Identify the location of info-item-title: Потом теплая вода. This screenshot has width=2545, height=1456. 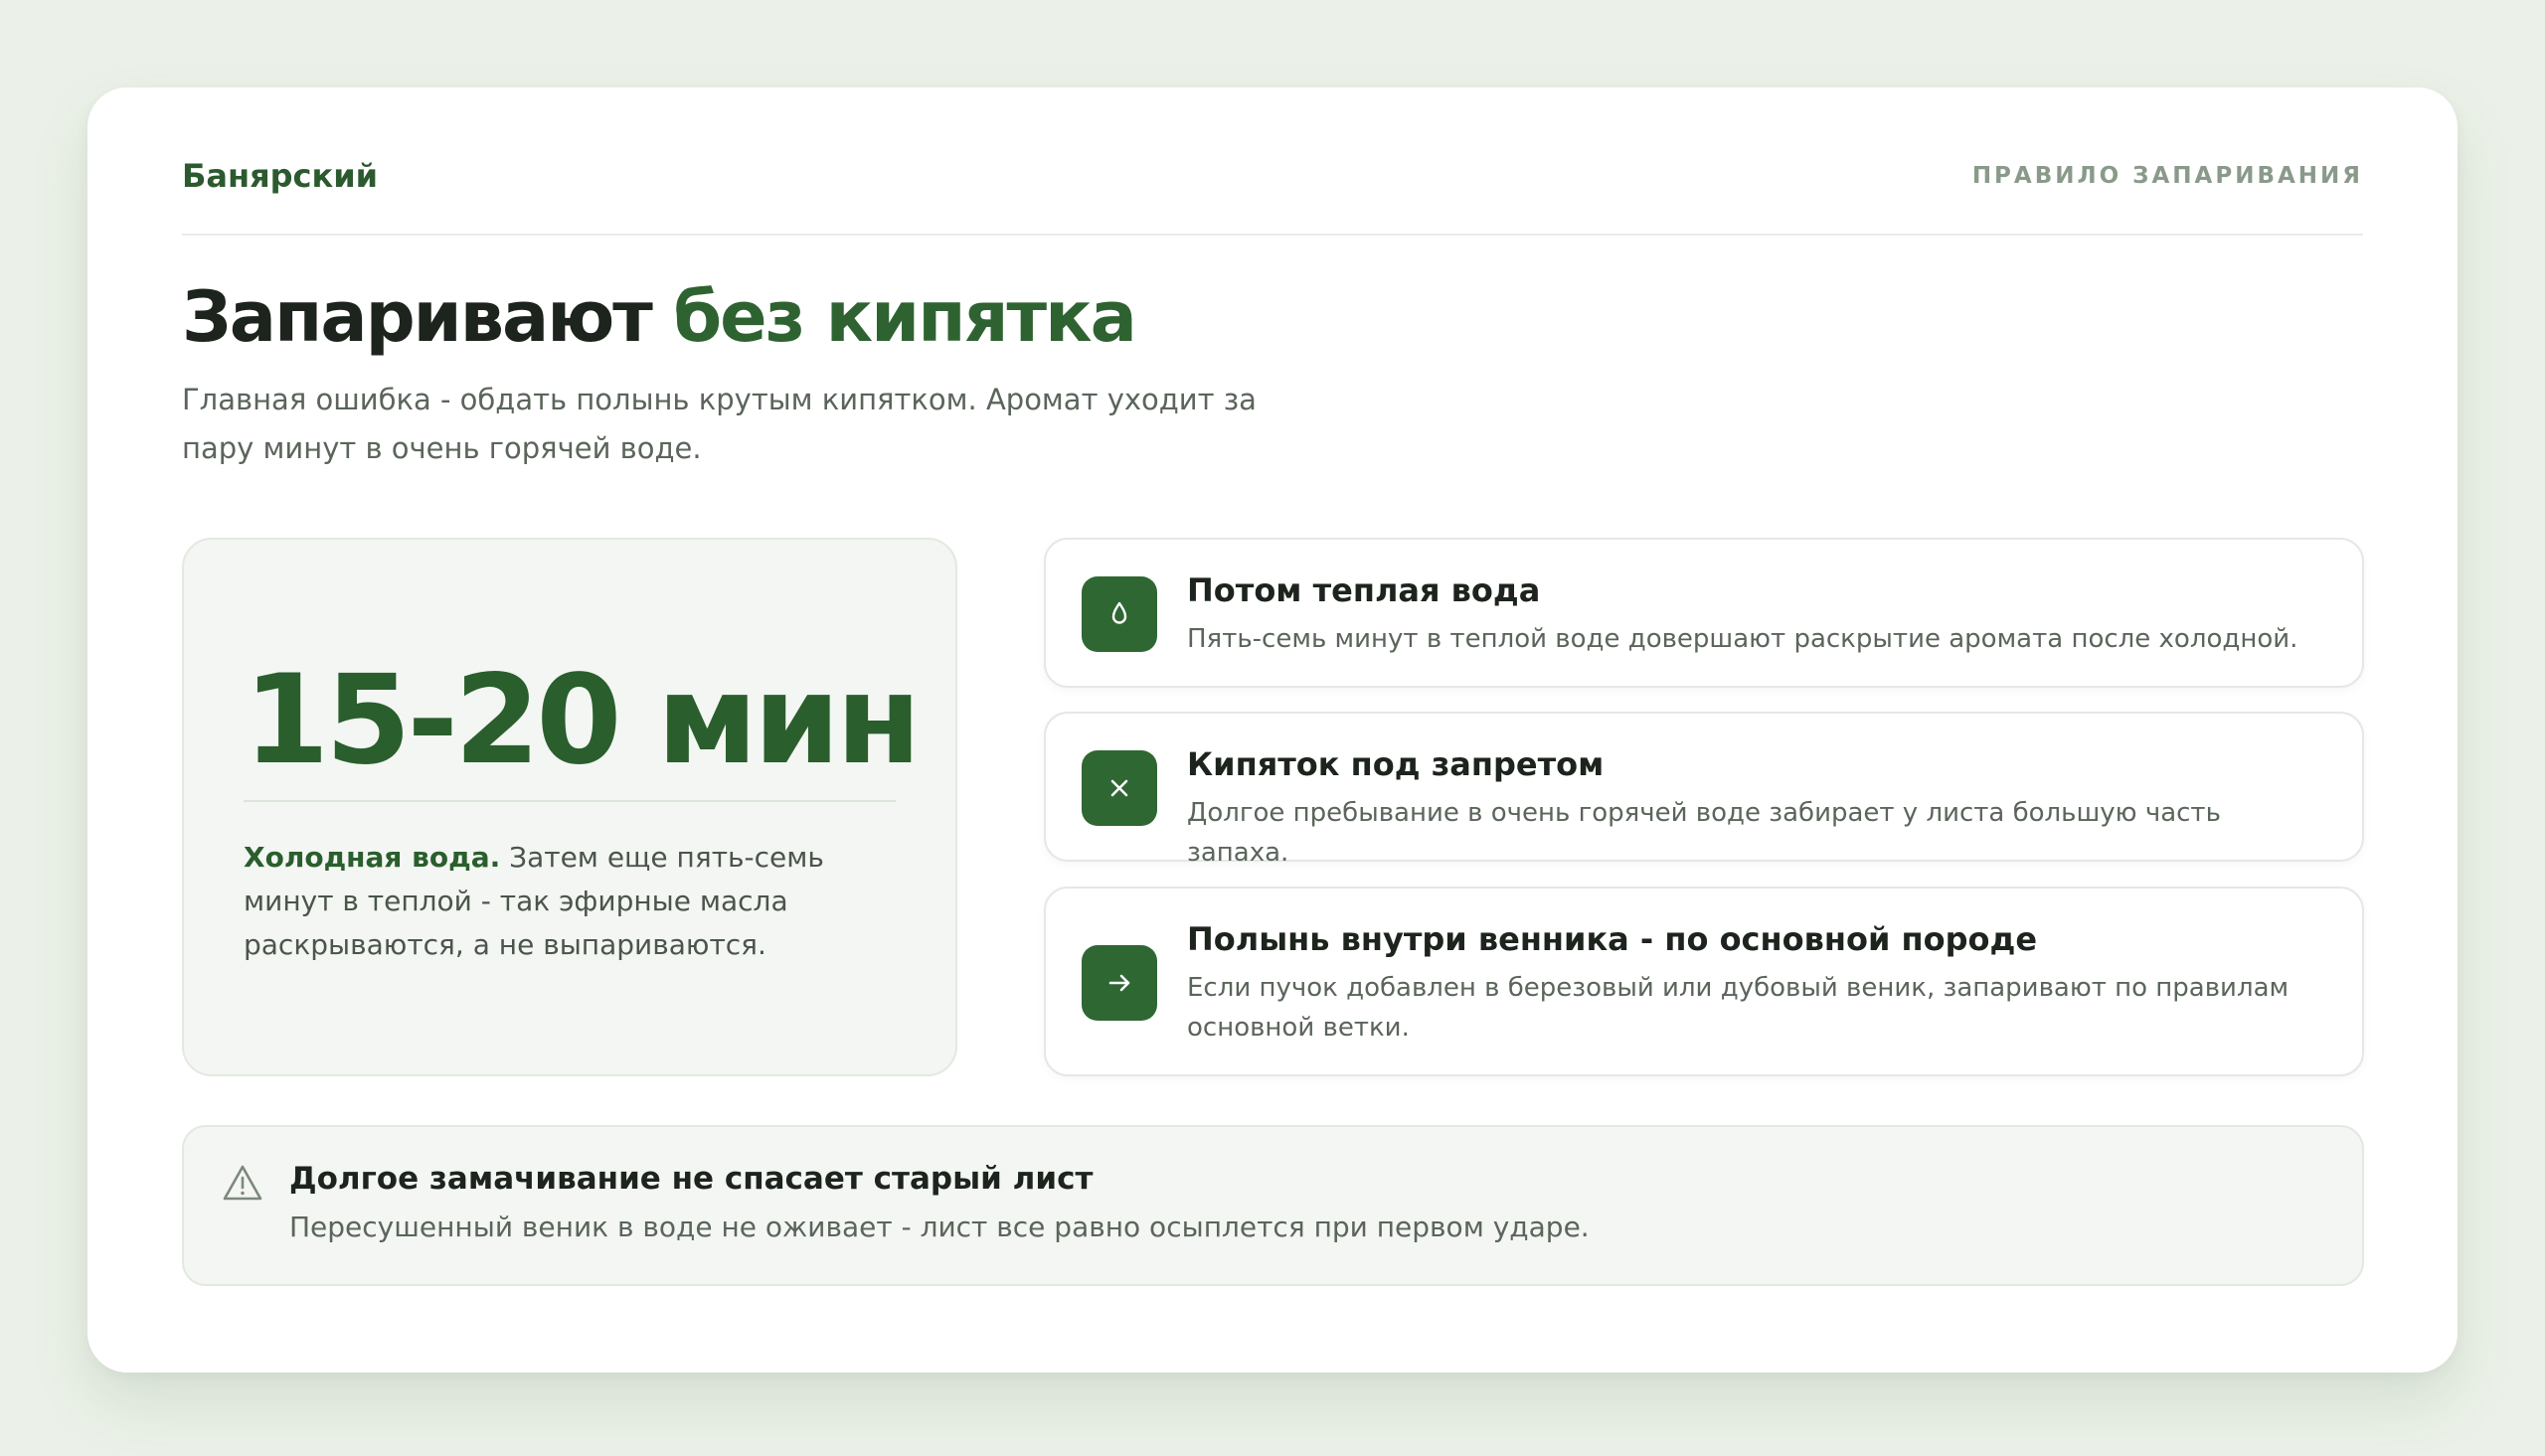
(1364, 590).